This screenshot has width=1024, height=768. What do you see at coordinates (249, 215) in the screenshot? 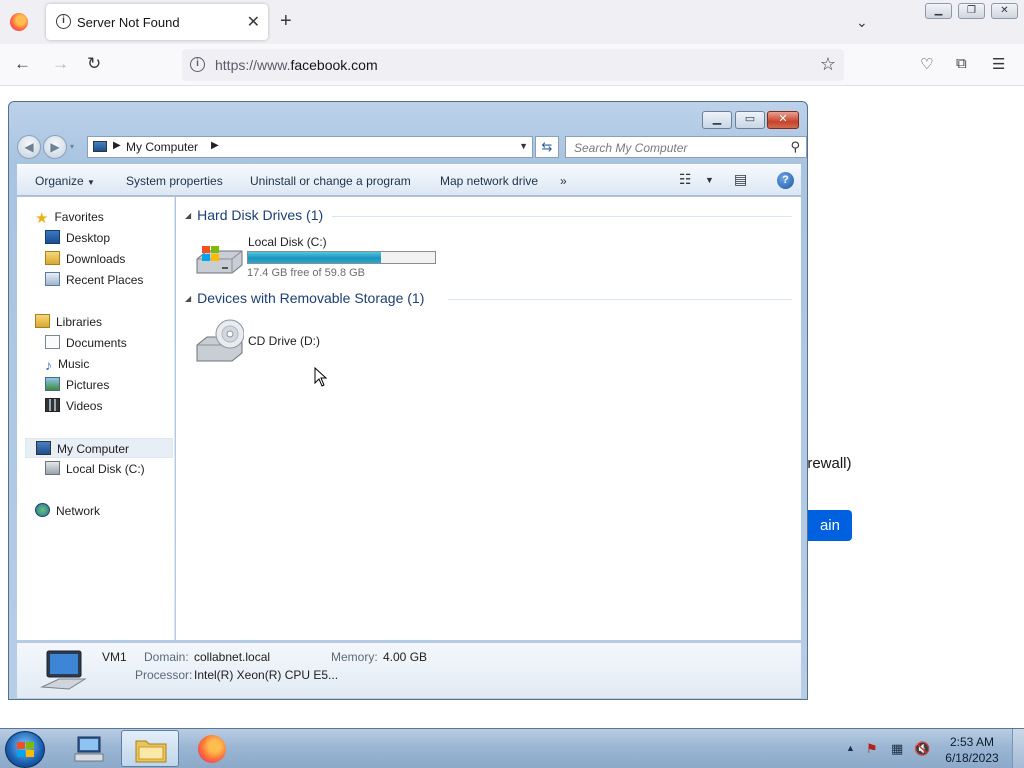
I see `group-header-hard-disks: ◢ Hard Disk Drives (1)` at bounding box center [249, 215].